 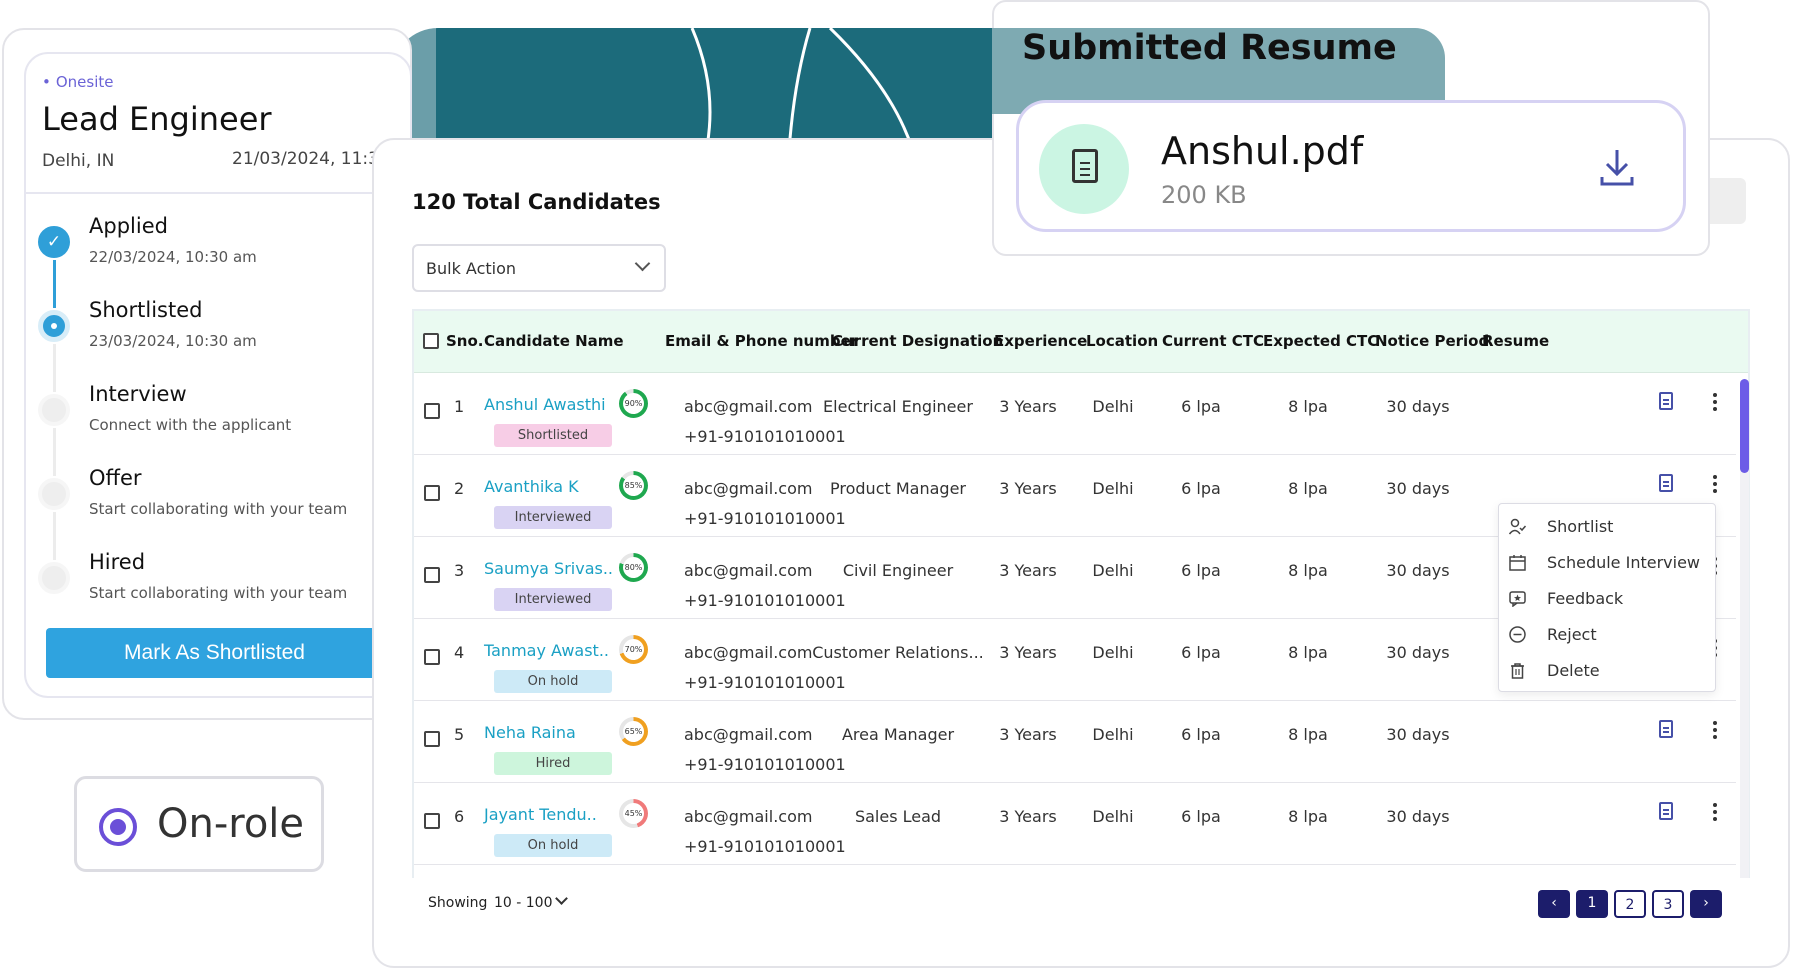 What do you see at coordinates (633, 649) in the screenshot?
I see `match-score-ring: 70%` at bounding box center [633, 649].